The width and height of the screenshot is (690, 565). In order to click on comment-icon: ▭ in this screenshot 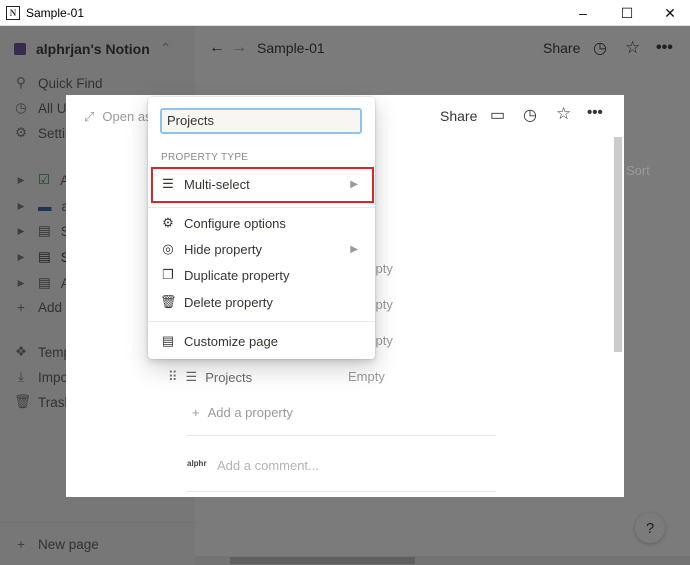, I will do `click(497, 115)`.